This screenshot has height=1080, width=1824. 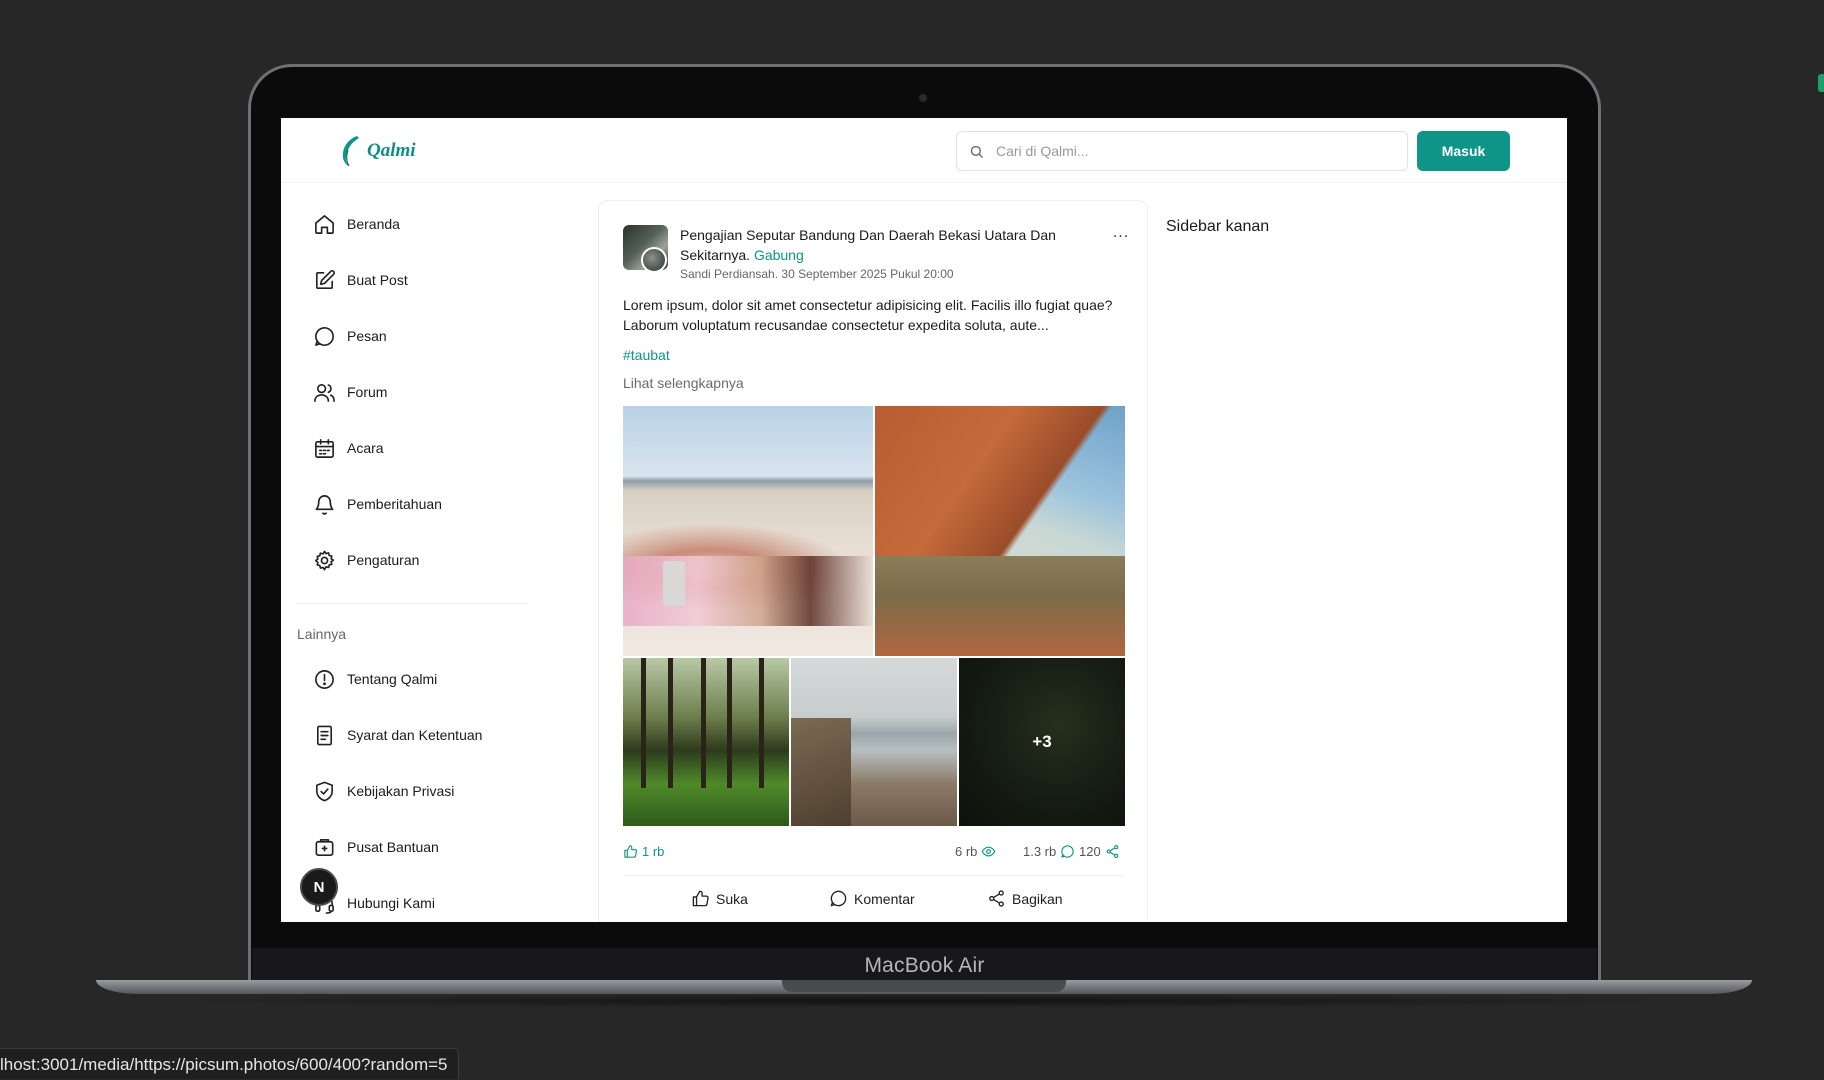 What do you see at coordinates (924, 150) in the screenshot?
I see `top-bar: Qalmi Masuk` at bounding box center [924, 150].